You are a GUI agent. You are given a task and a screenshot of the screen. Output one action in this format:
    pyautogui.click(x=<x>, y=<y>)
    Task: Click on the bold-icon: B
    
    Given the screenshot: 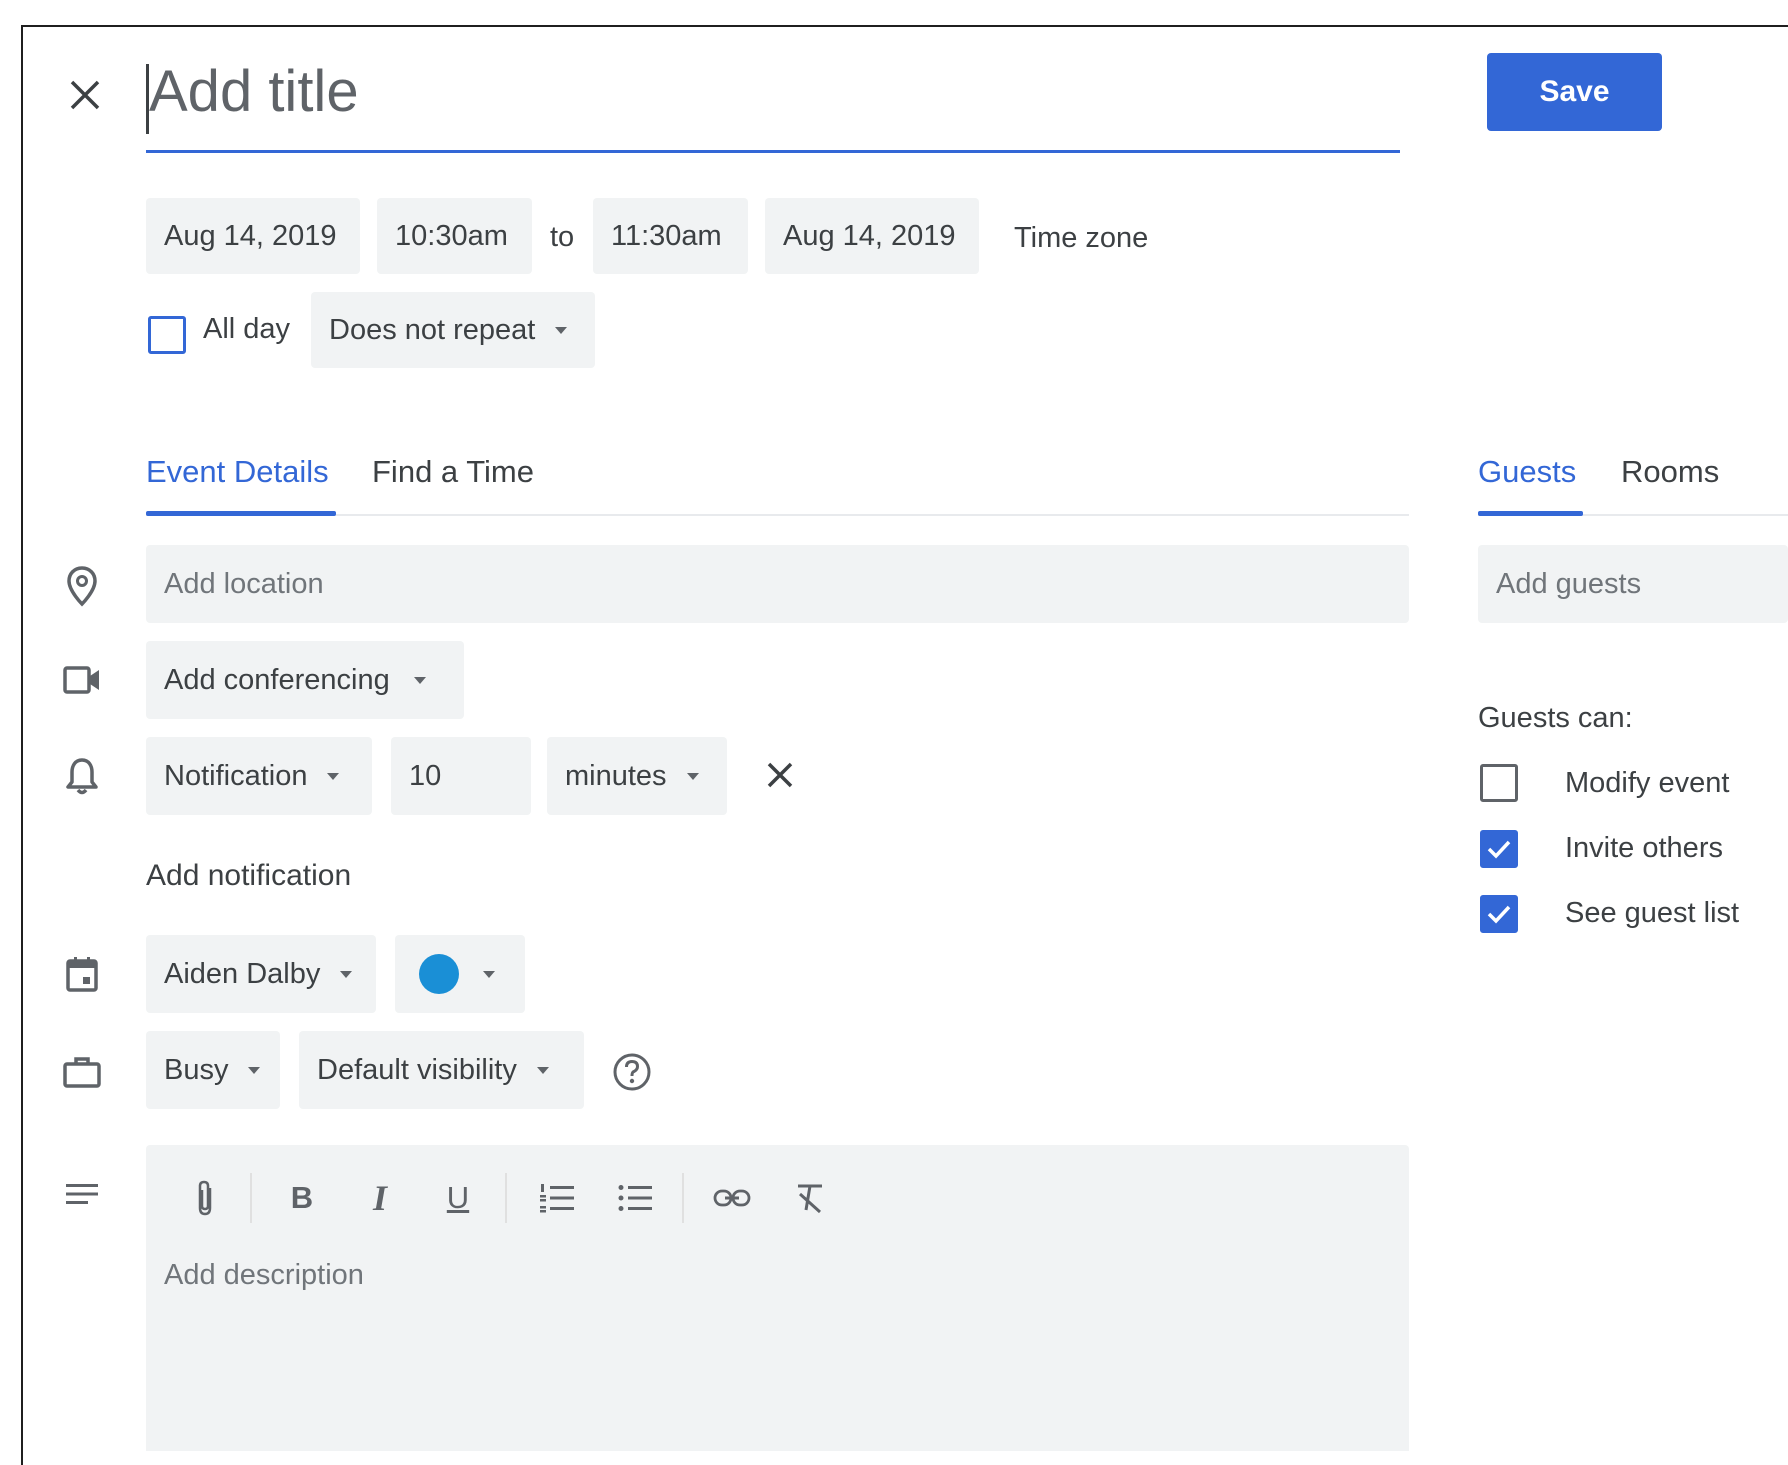 What is the action you would take?
    pyautogui.click(x=302, y=1198)
    